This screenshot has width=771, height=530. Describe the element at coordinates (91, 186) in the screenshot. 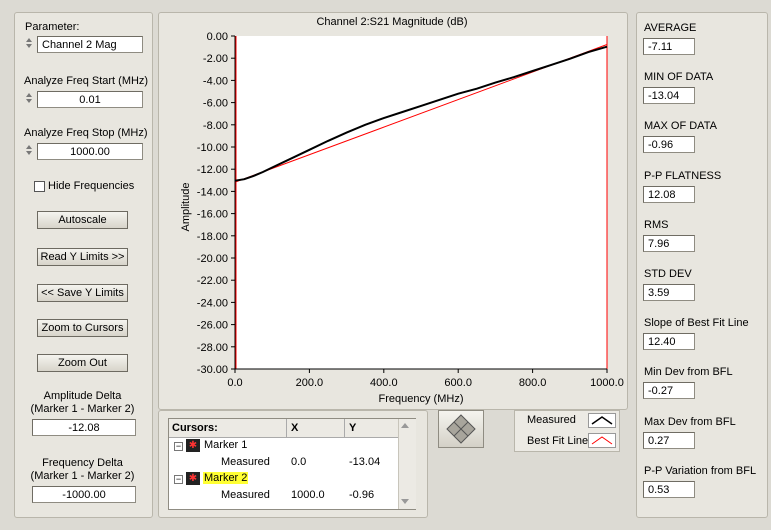

I see `hide-frequencies-label: Hide Frequencies` at that location.